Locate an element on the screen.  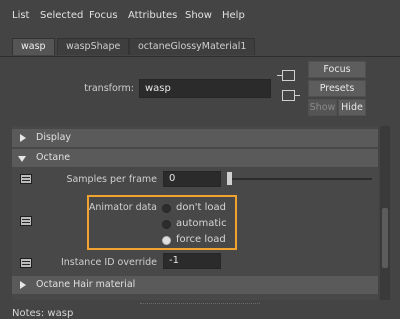
menu-focus: Focus is located at coordinates (103, 15).